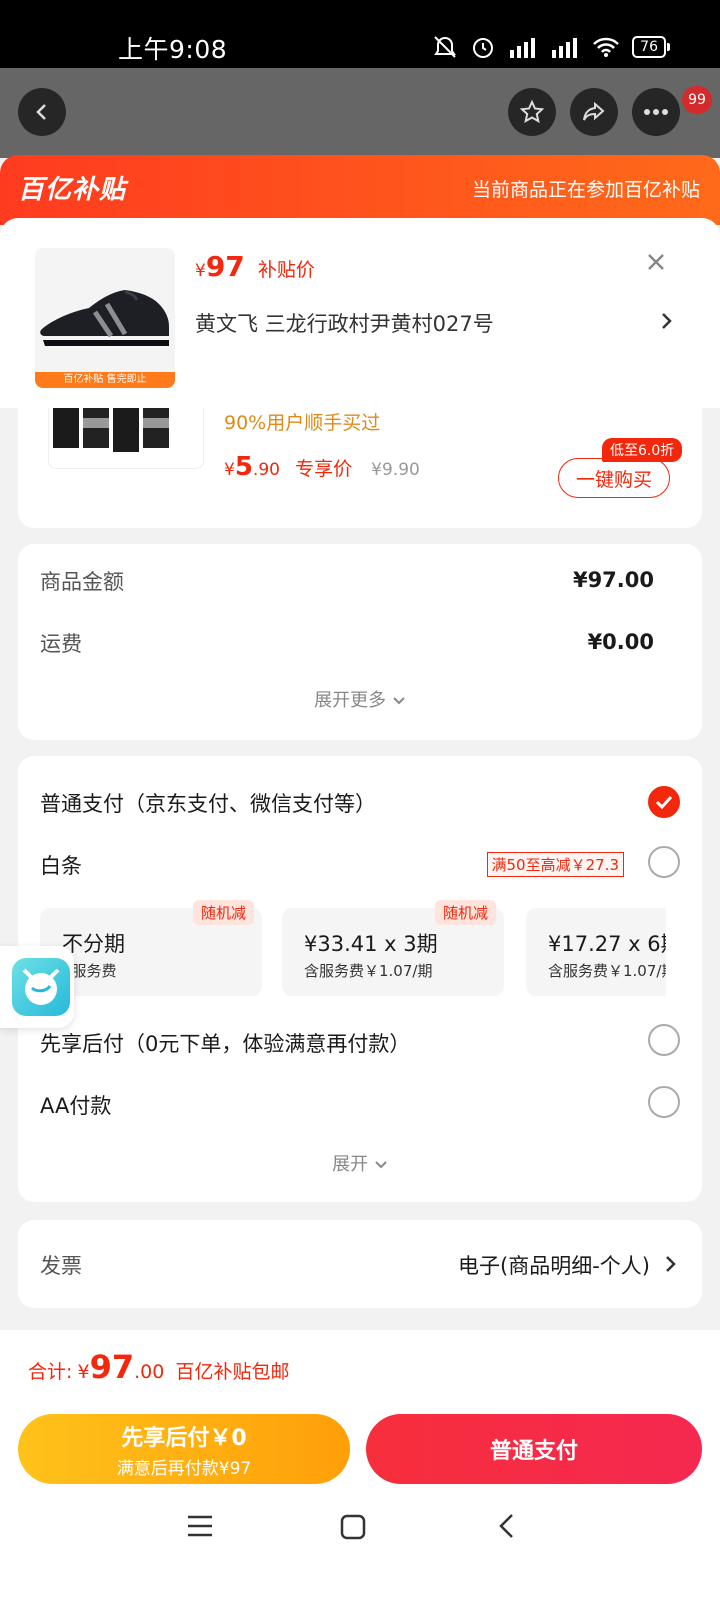 The height and width of the screenshot is (1600, 720). What do you see at coordinates (344, 323) in the screenshot?
I see `shipping-address: 黄文飞 三龙行政村尹黄村027号` at bounding box center [344, 323].